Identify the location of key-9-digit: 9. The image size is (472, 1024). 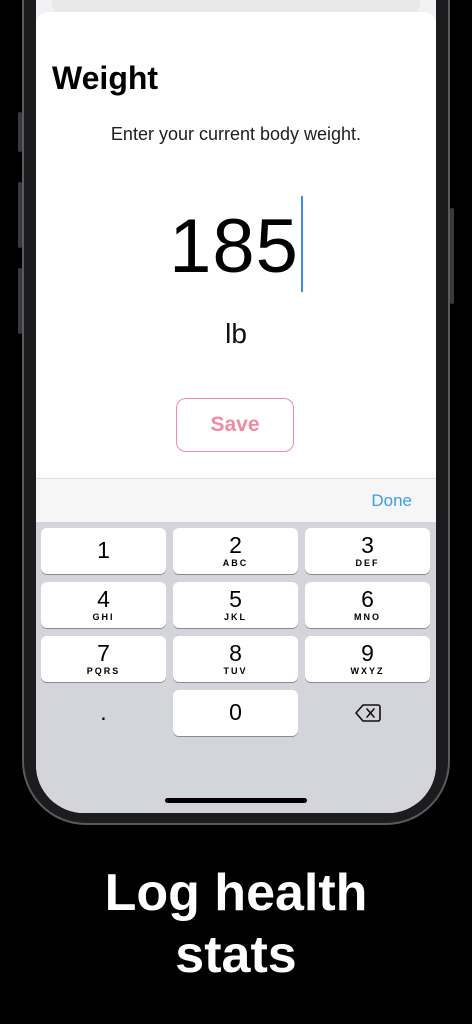
(367, 653).